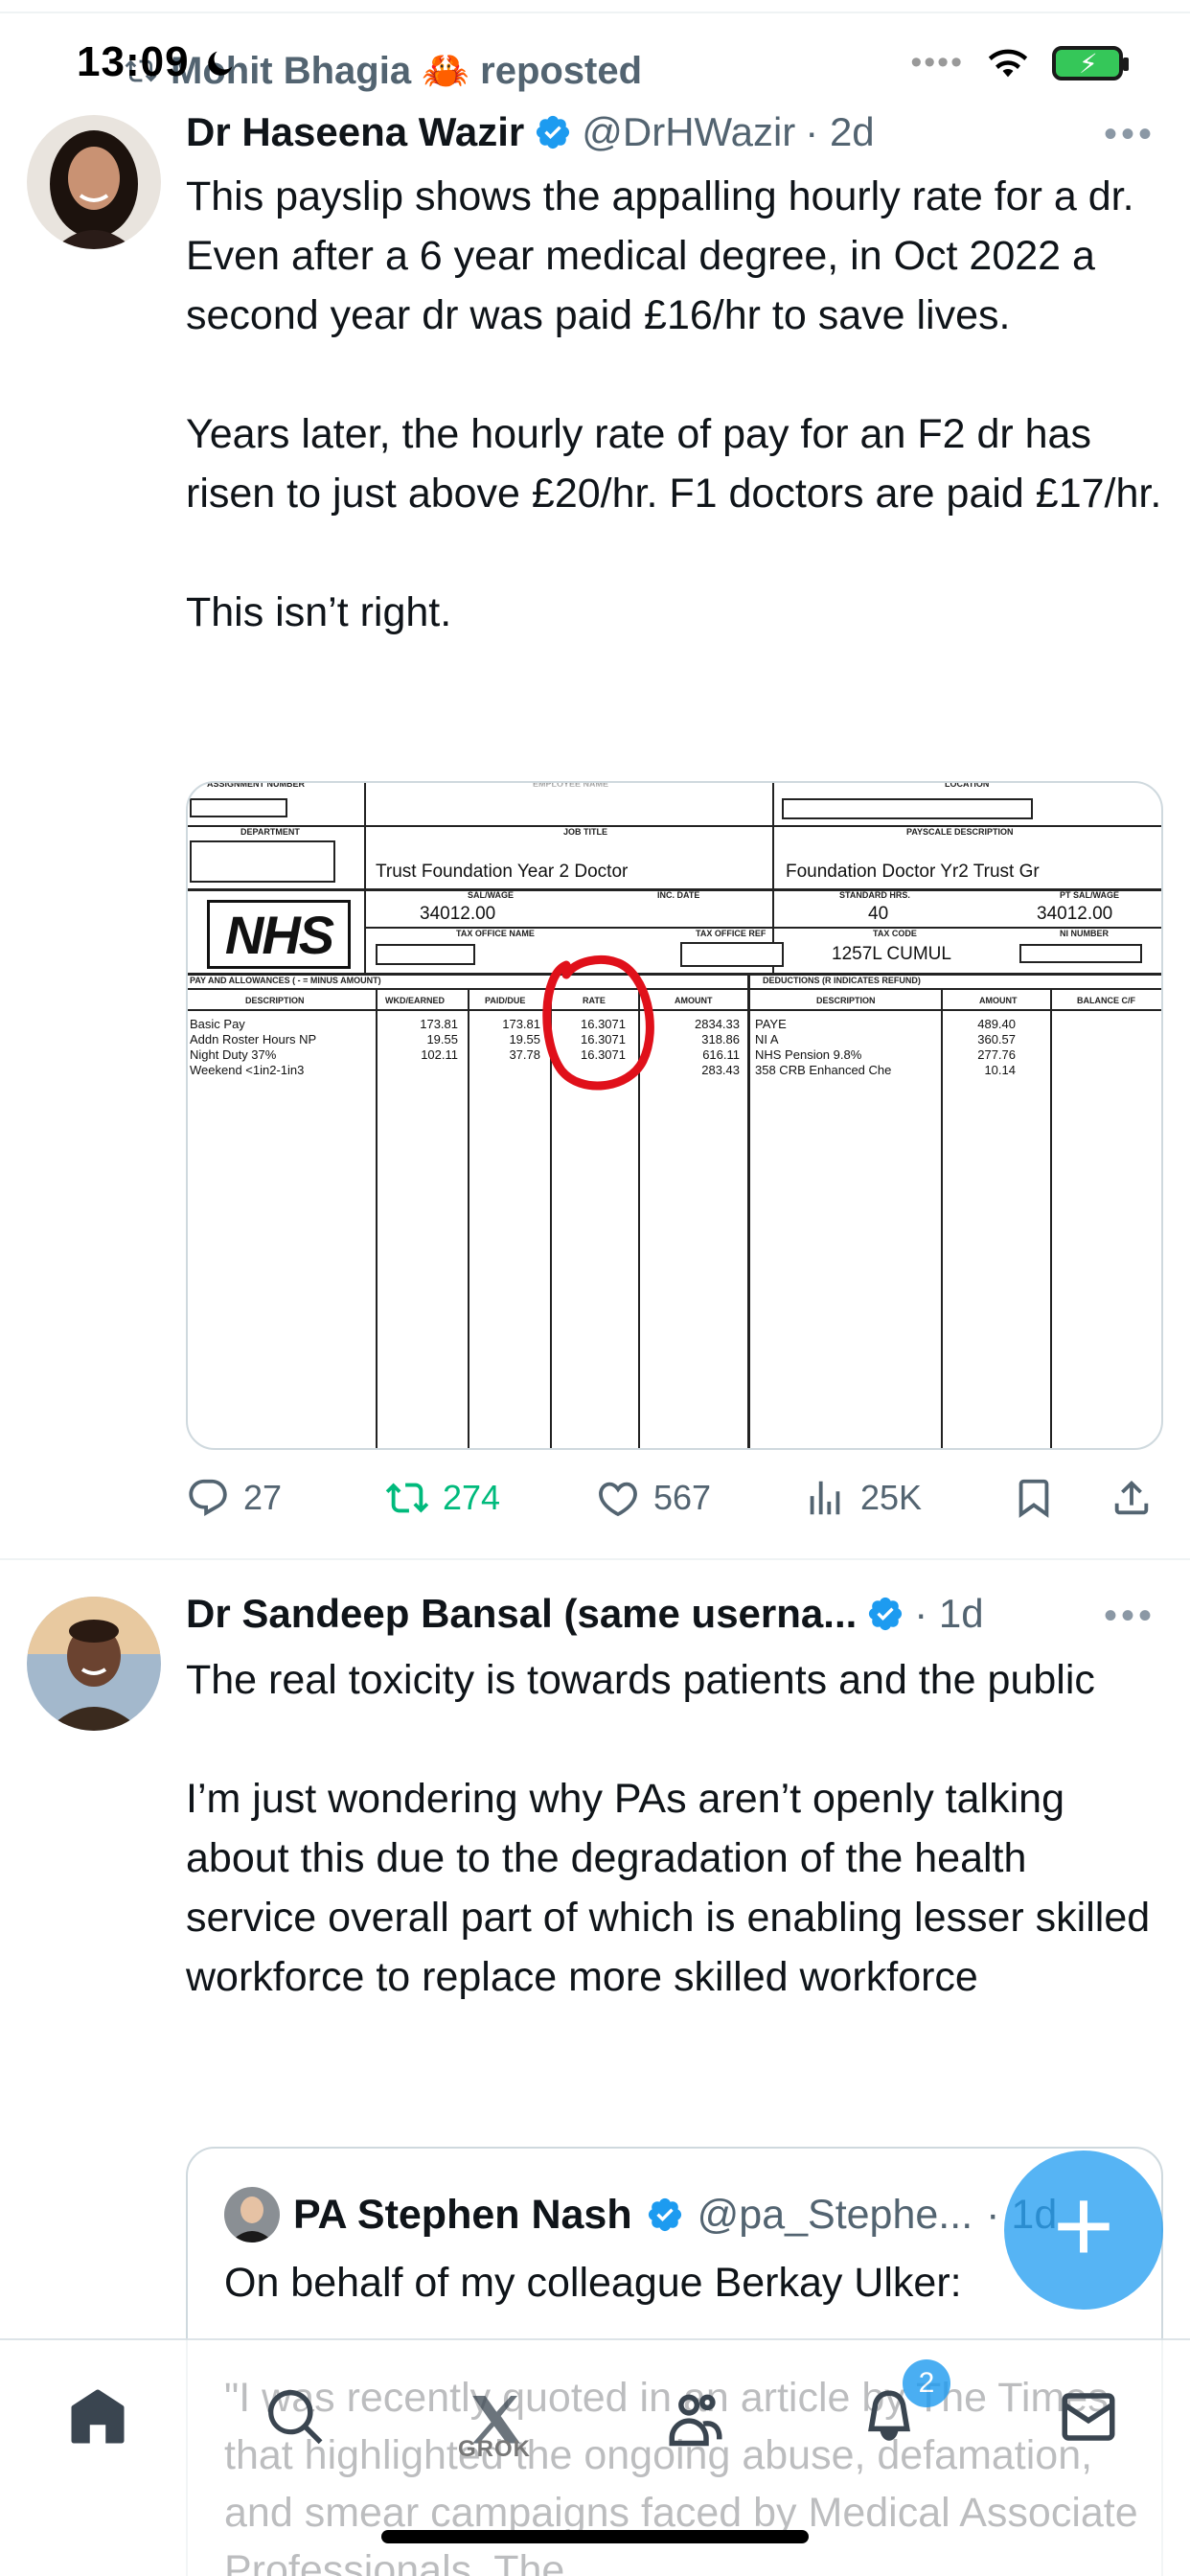  Describe the element at coordinates (595, 1559) in the screenshot. I see `tweet-divider` at that location.